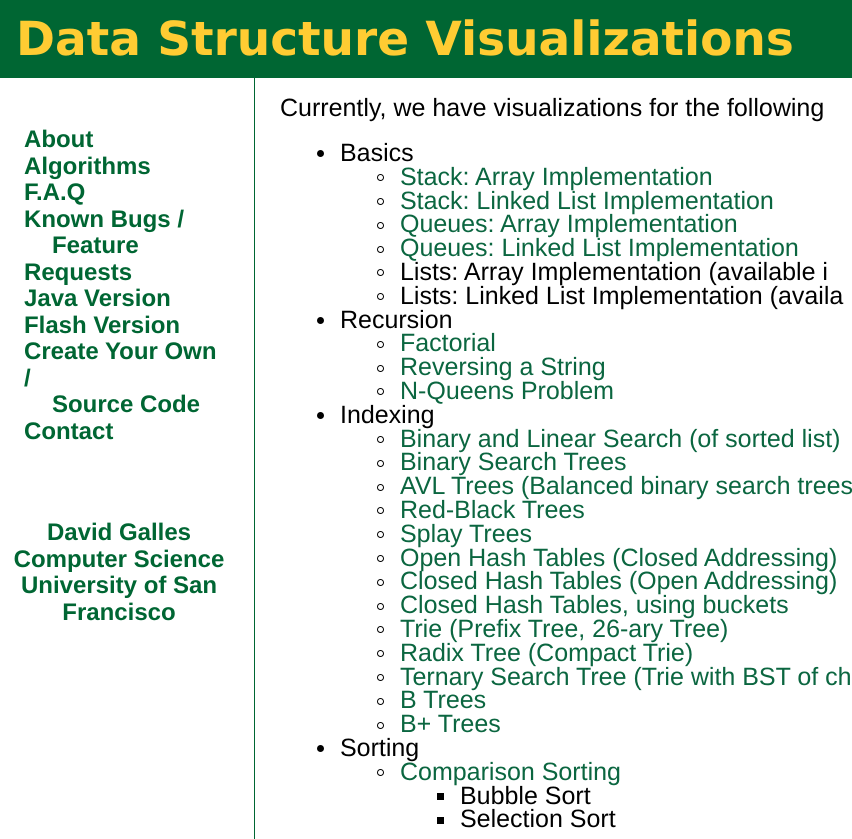 The image size is (852, 839). Describe the element at coordinates (55, 193) in the screenshot. I see `nav-link: F.A.Q` at that location.